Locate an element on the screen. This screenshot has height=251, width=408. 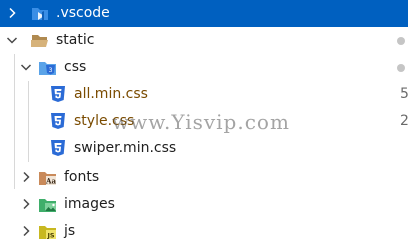
tree-item-swiper-min-css: swiper.min.css is located at coordinates (204, 148).